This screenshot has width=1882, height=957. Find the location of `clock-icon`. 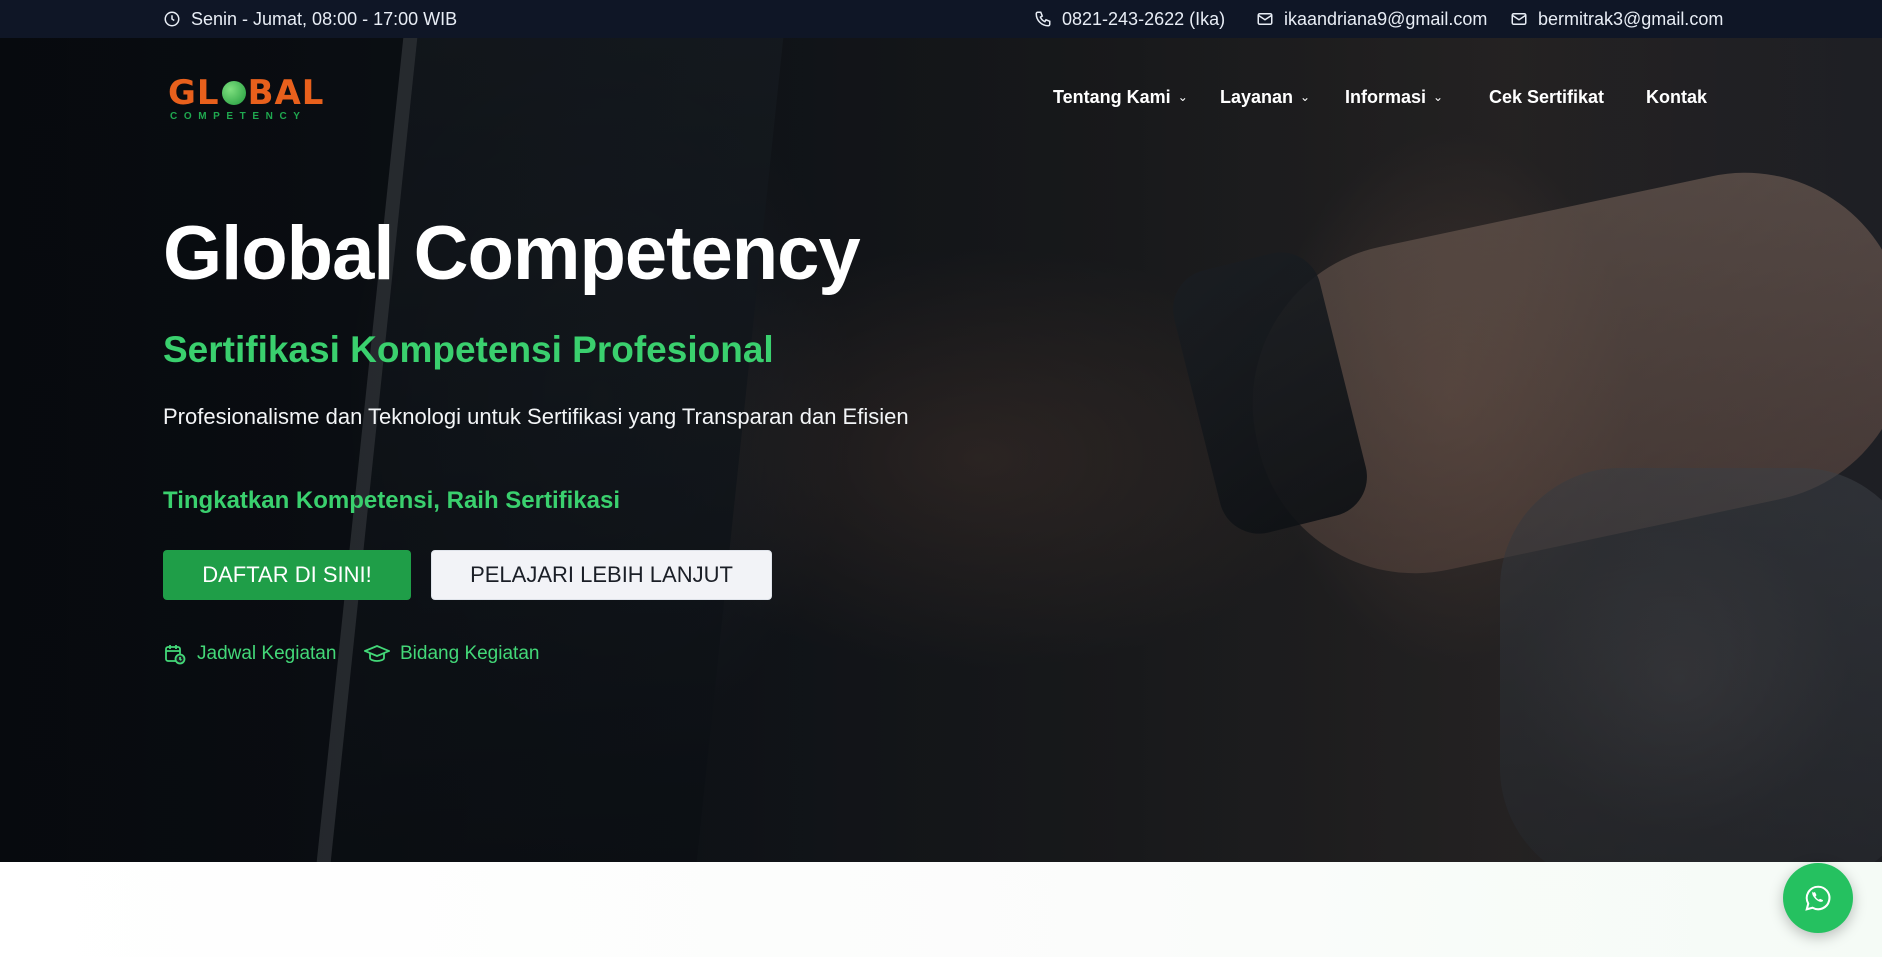

clock-icon is located at coordinates (172, 19).